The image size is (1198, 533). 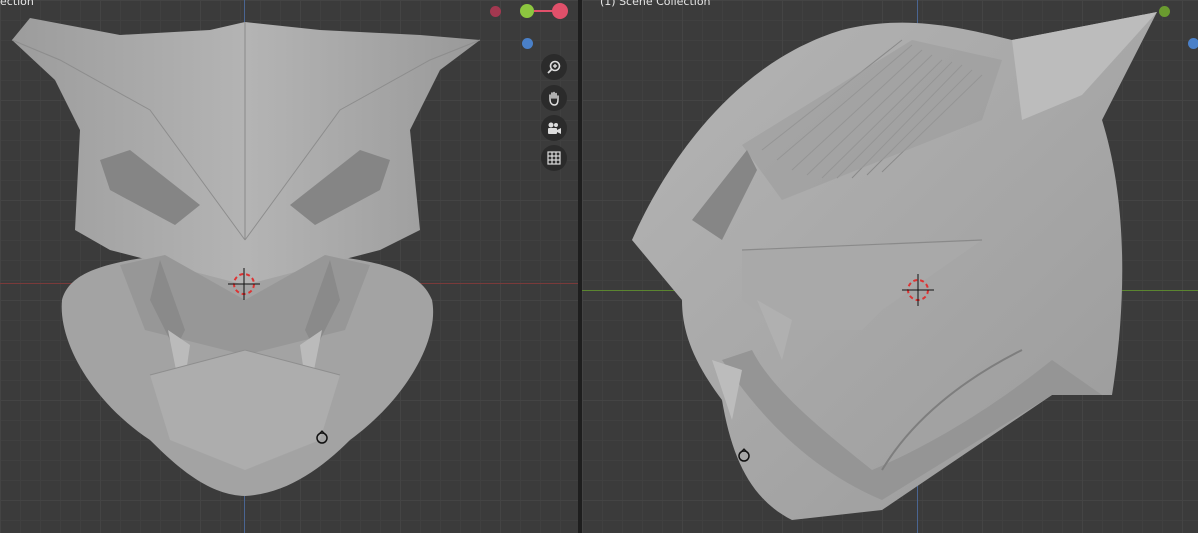 What do you see at coordinates (1164, 11) in the screenshot?
I see `gizmo-y-dot-right` at bounding box center [1164, 11].